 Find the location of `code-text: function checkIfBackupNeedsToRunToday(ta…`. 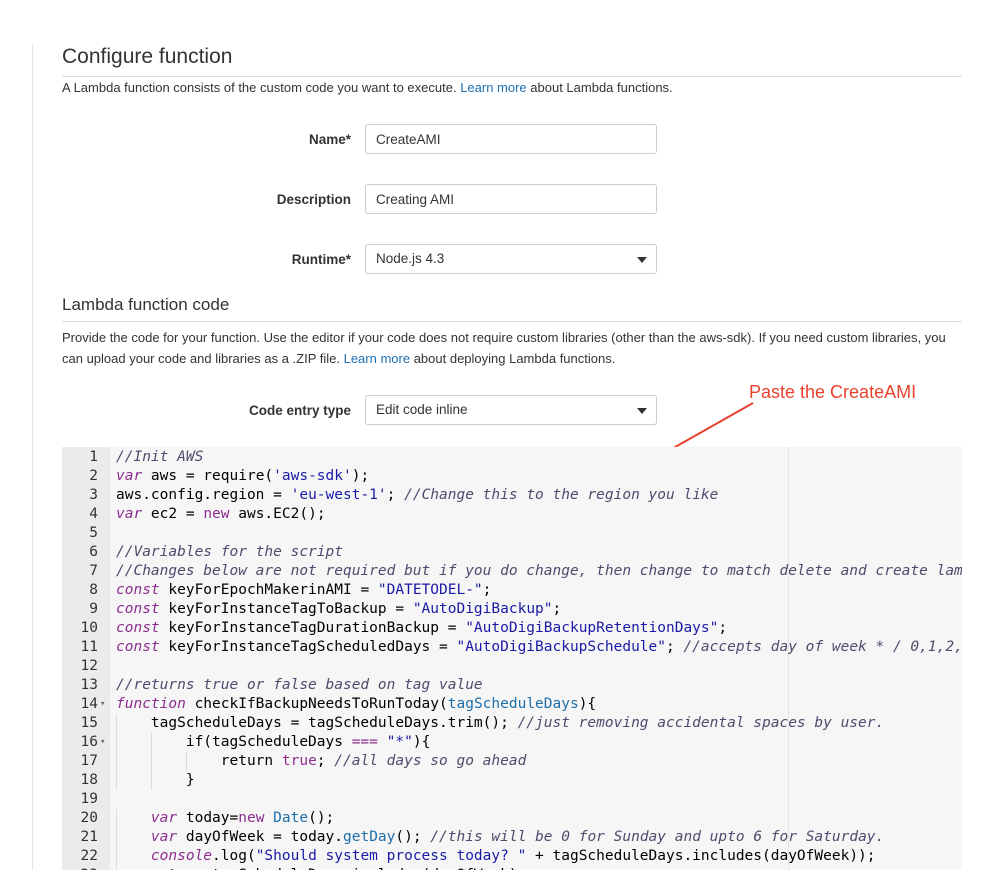

code-text: function checkIfBackupNeedsToRunToday(ta… is located at coordinates (356, 704).